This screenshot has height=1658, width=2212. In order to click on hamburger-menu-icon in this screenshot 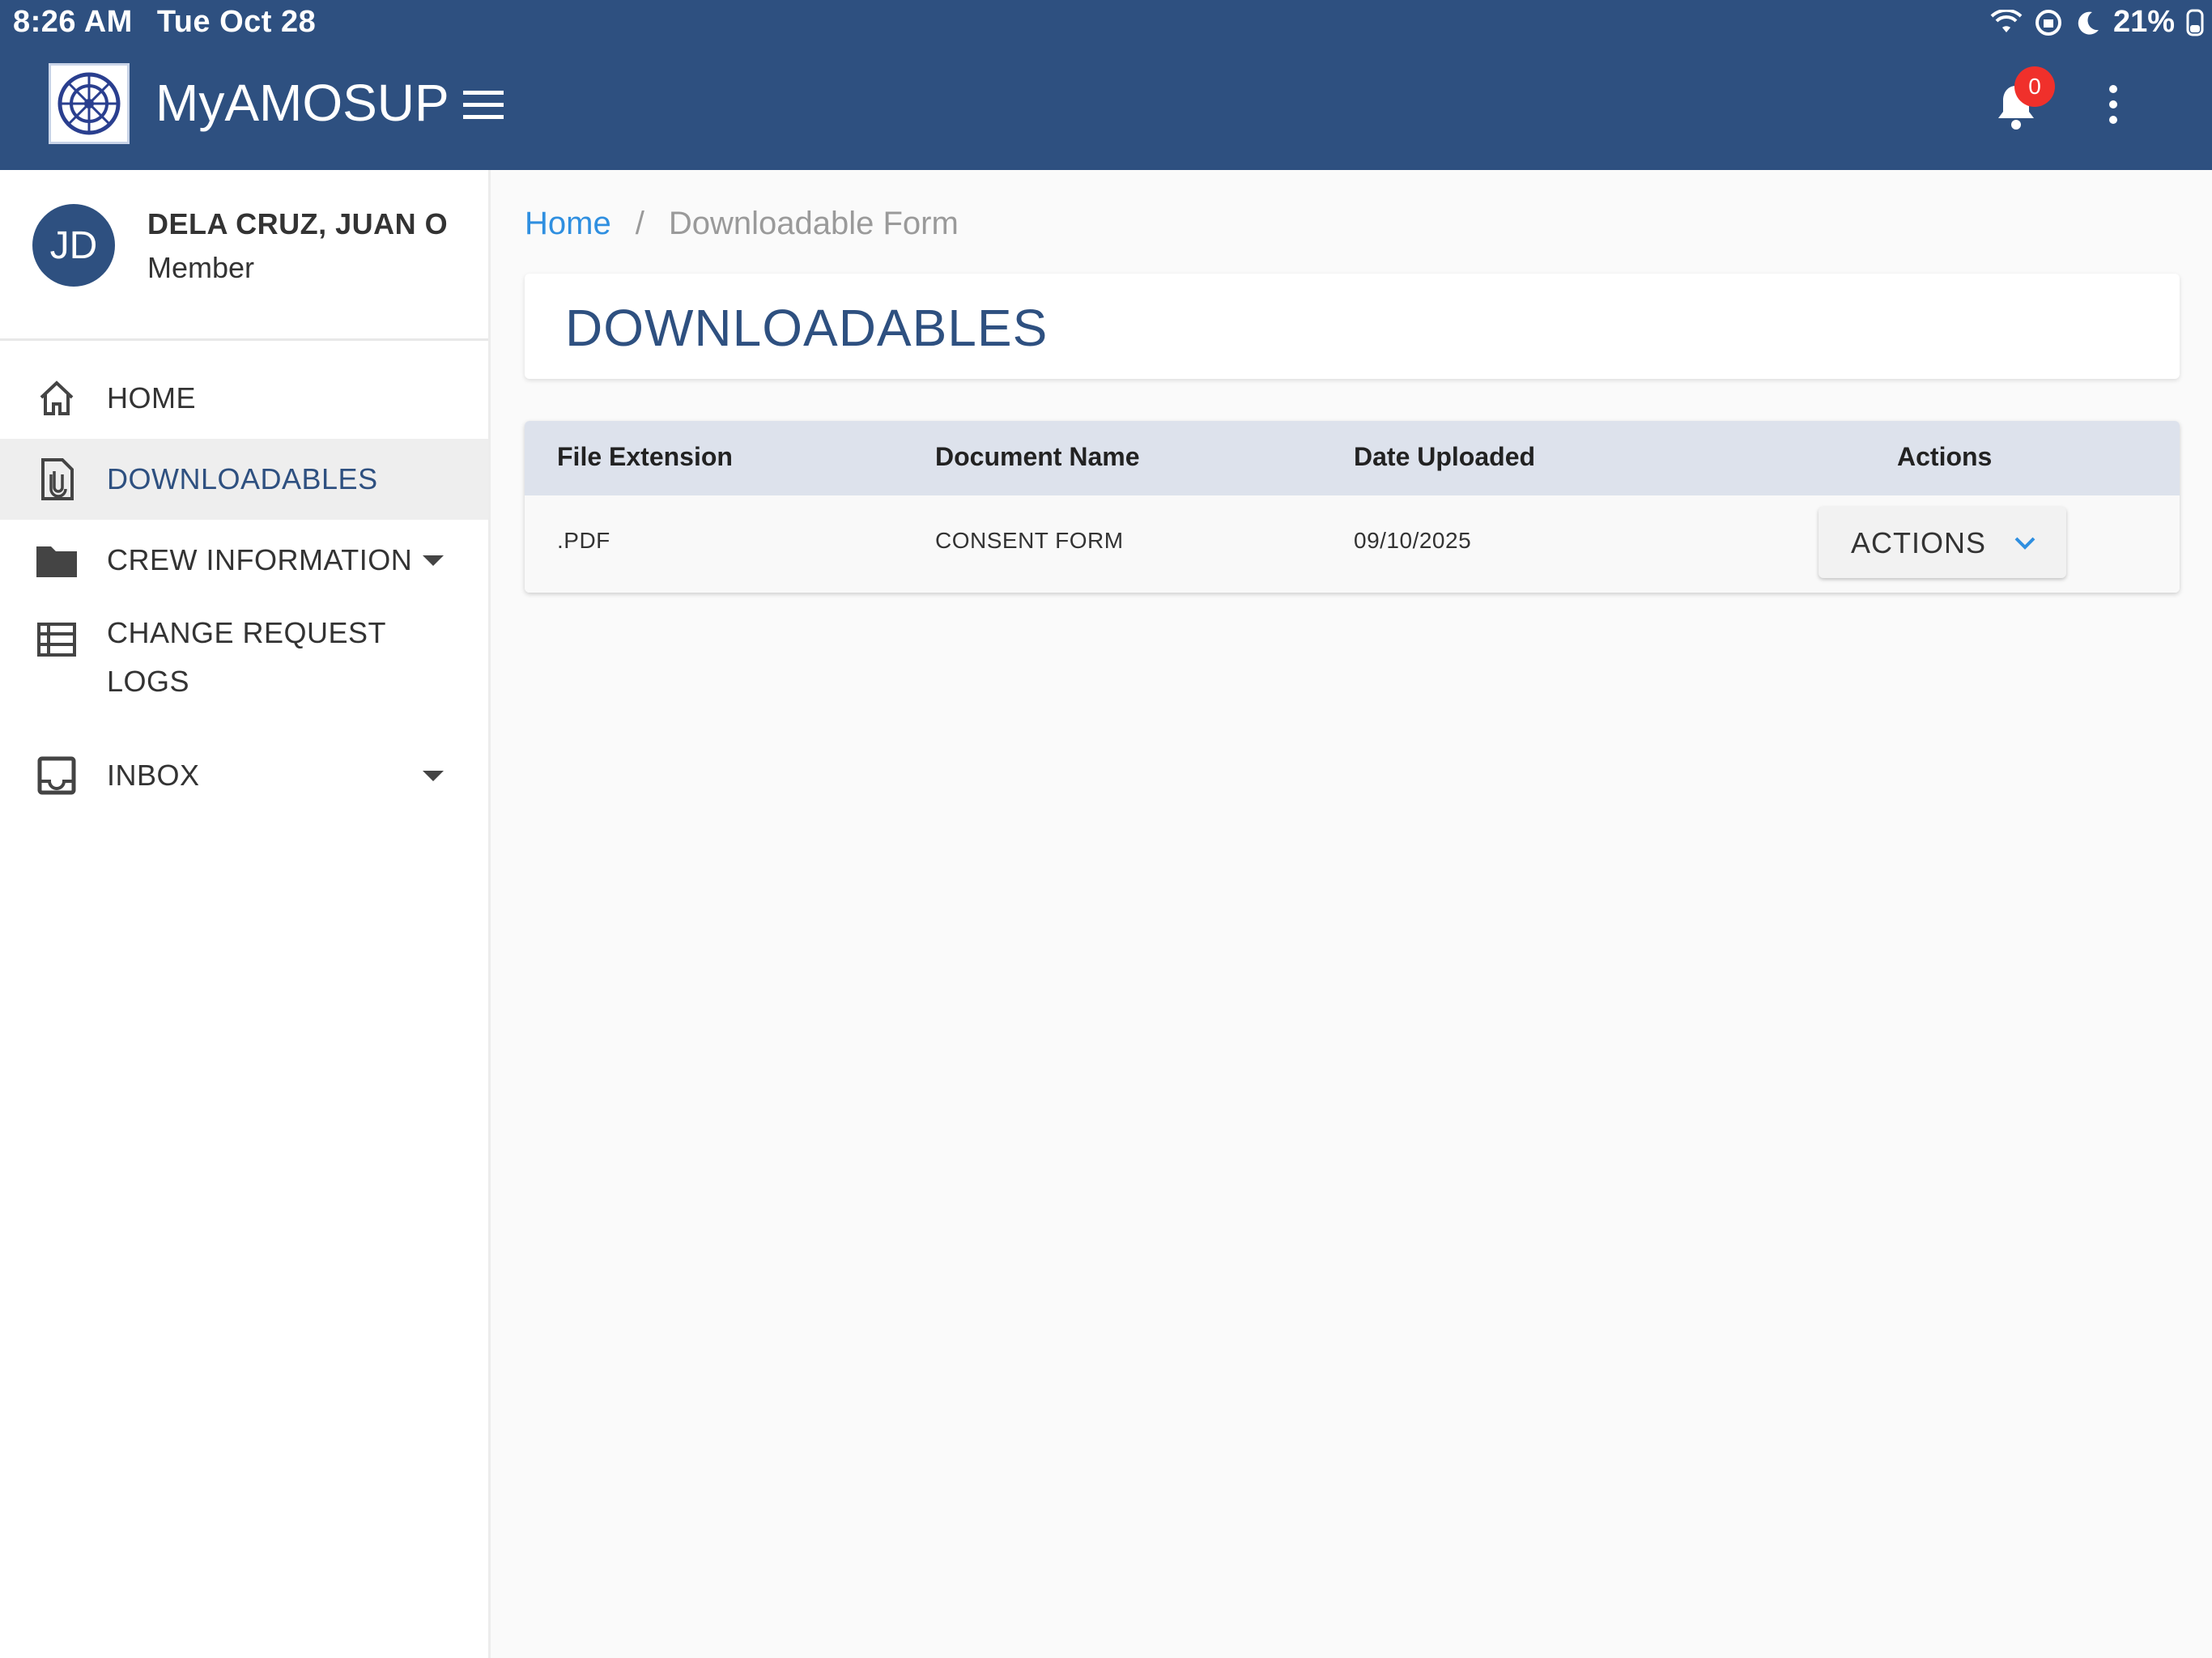, I will do `click(484, 105)`.